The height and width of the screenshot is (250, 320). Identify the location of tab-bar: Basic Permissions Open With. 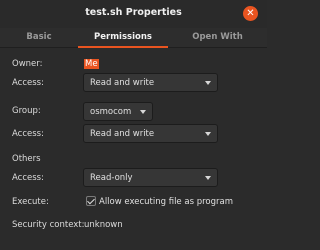
(133, 38).